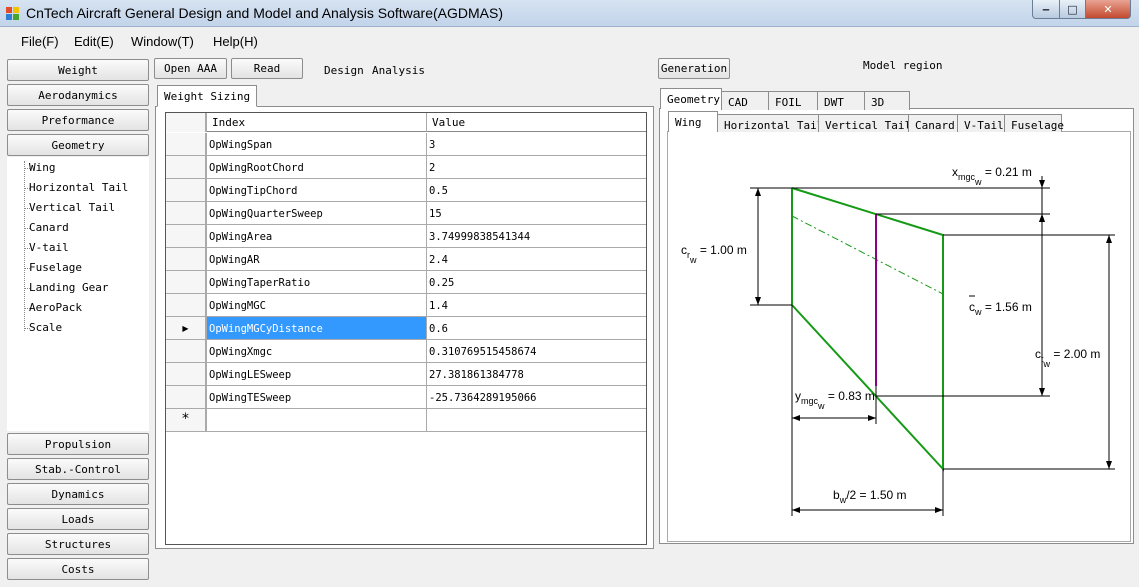 Image resolution: width=1139 pixels, height=587 pixels. Describe the element at coordinates (1108, 9) in the screenshot. I see `close-button: ✕` at that location.